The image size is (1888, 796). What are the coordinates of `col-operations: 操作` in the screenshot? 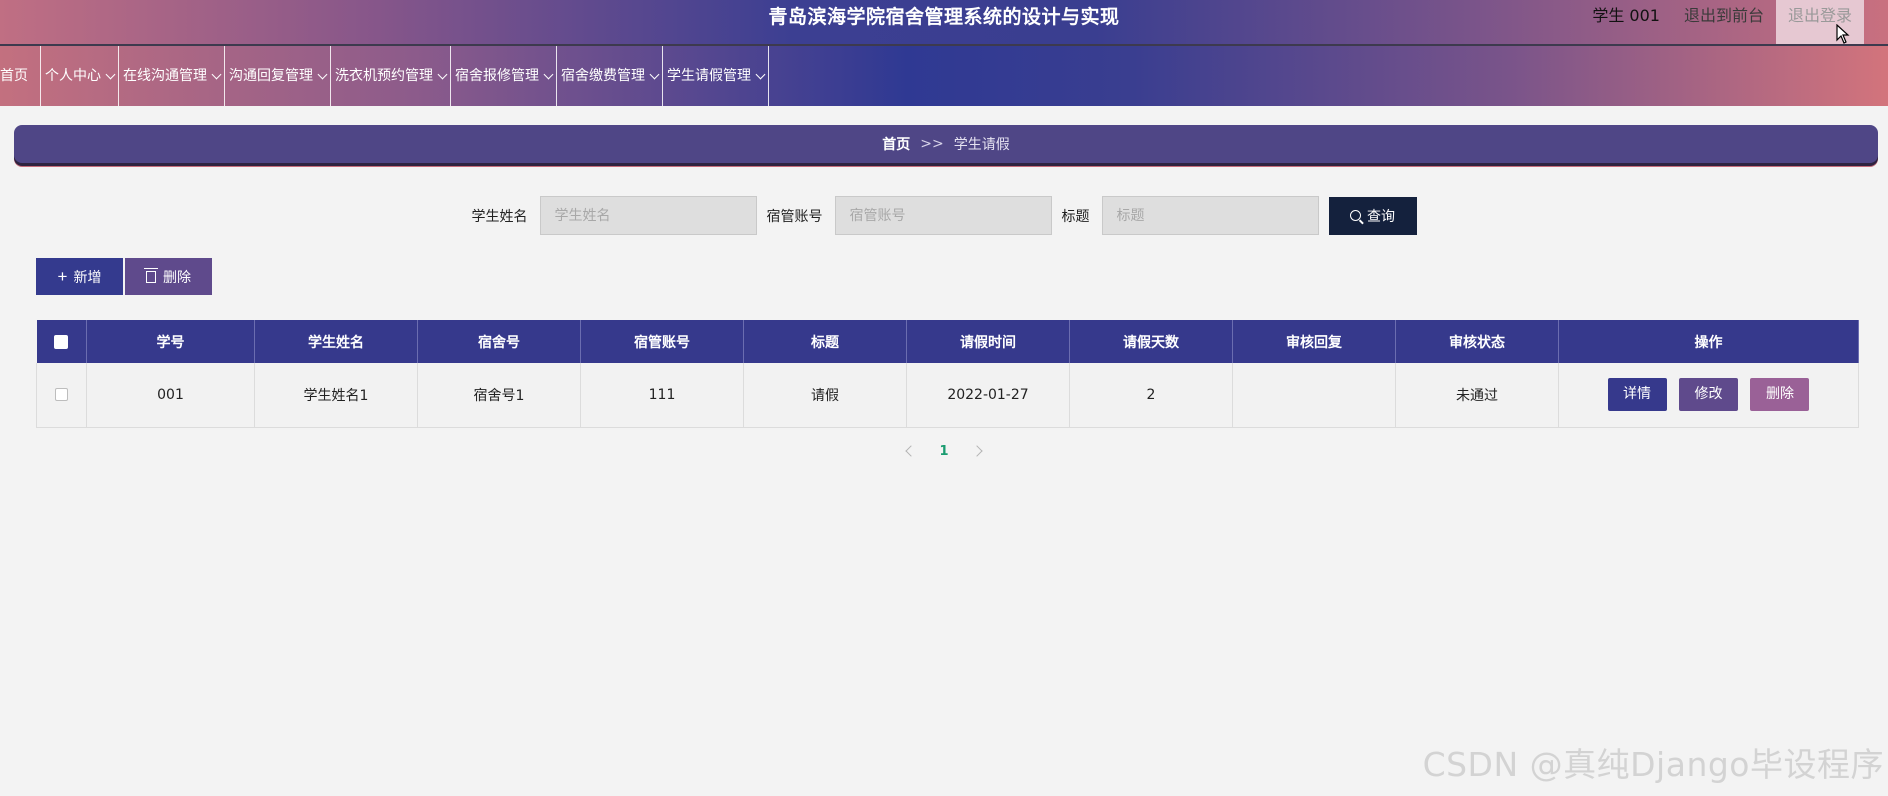 It's located at (1708, 341).